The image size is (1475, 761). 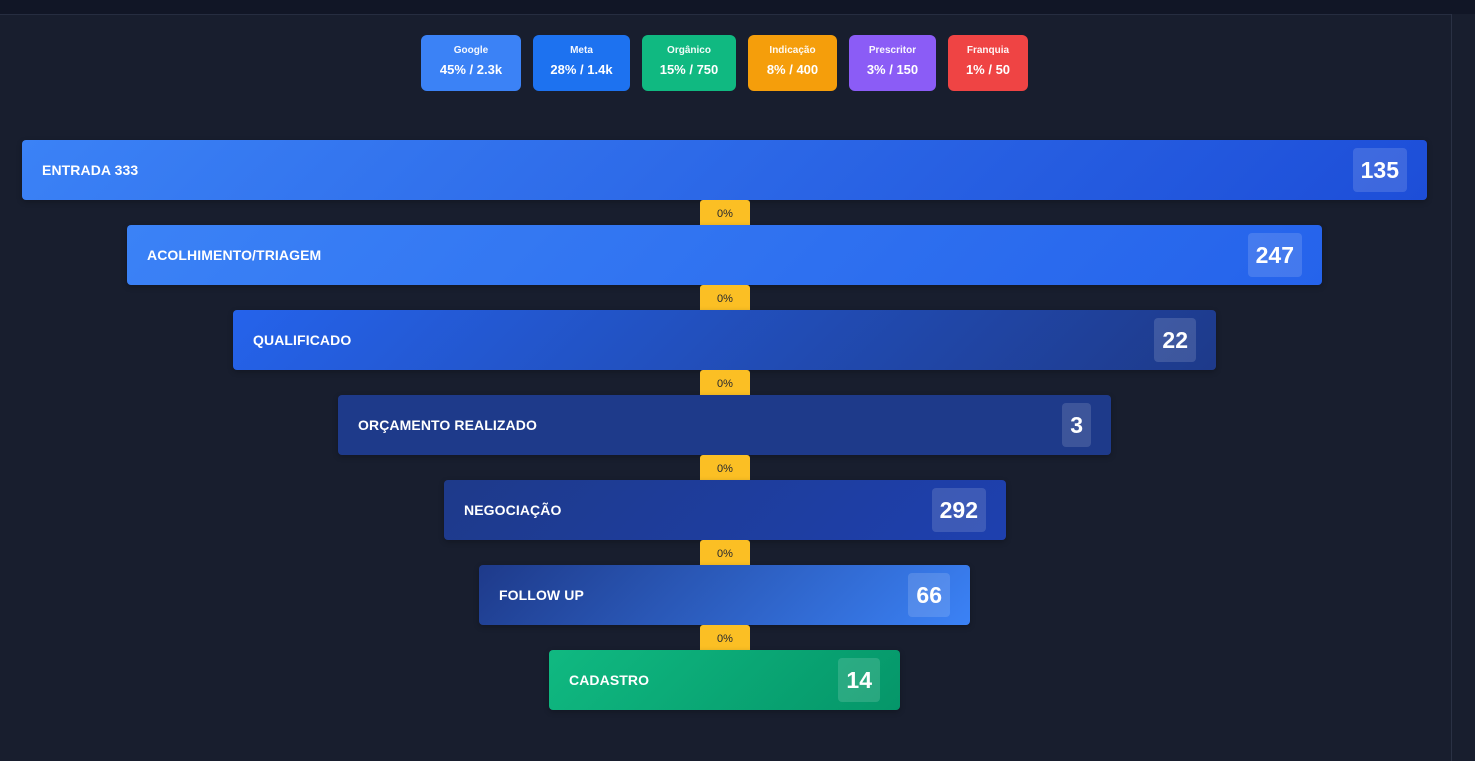 What do you see at coordinates (724, 170) in the screenshot?
I see `funnel-stage-entrada: ENTRADA 333 135` at bounding box center [724, 170].